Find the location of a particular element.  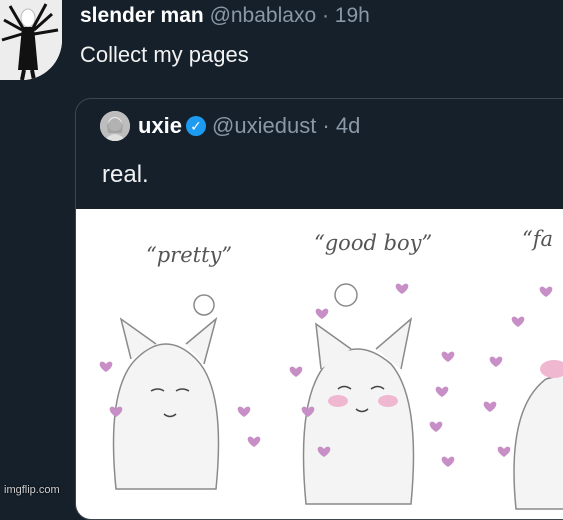

author-avatar is located at coordinates (31, 40).